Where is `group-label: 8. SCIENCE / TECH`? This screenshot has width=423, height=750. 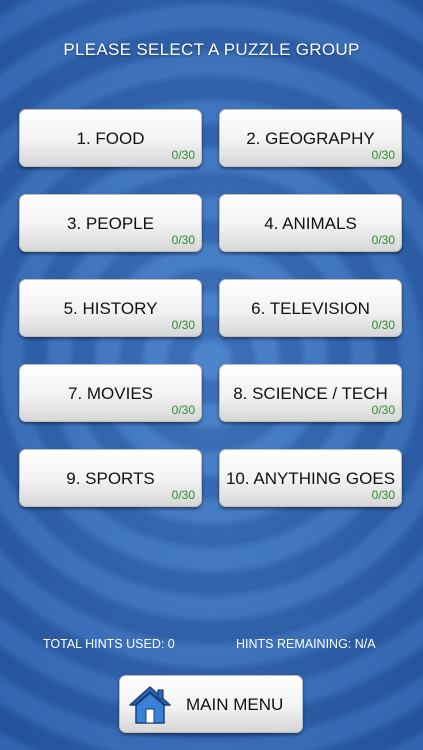 group-label: 8. SCIENCE / TECH is located at coordinates (310, 393).